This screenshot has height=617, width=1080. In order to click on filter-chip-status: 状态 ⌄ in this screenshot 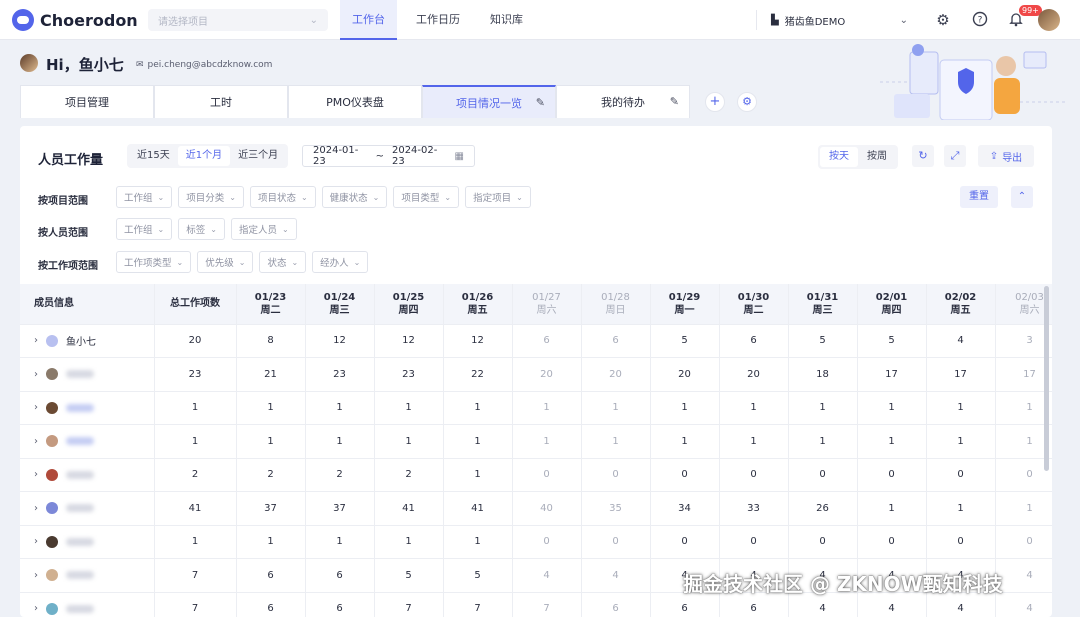, I will do `click(283, 262)`.